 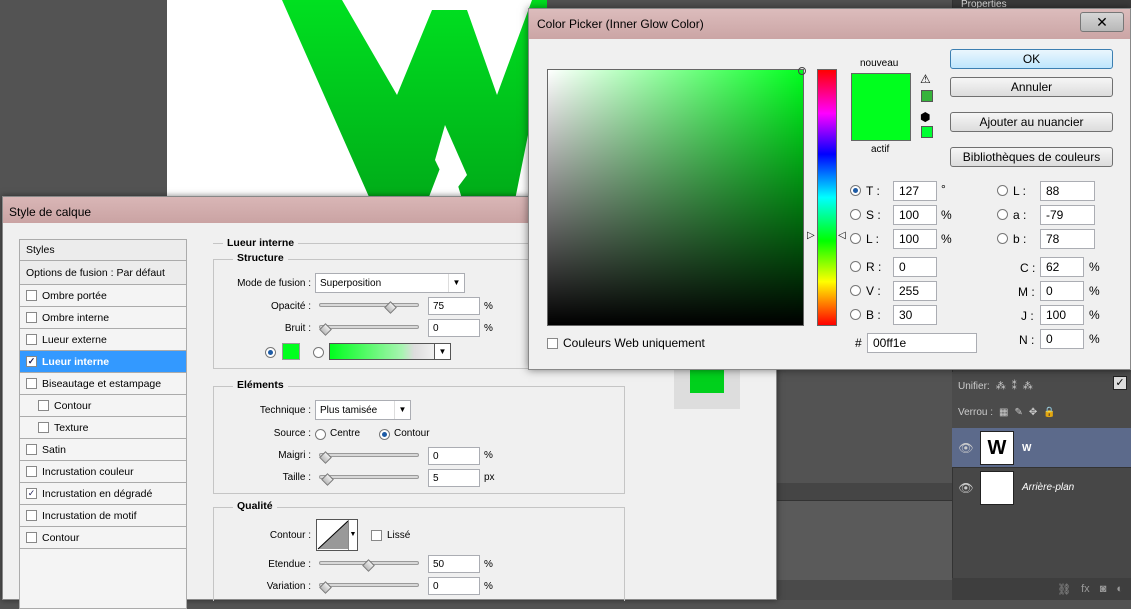 What do you see at coordinates (915, 267) in the screenshot?
I see `red-field: 0` at bounding box center [915, 267].